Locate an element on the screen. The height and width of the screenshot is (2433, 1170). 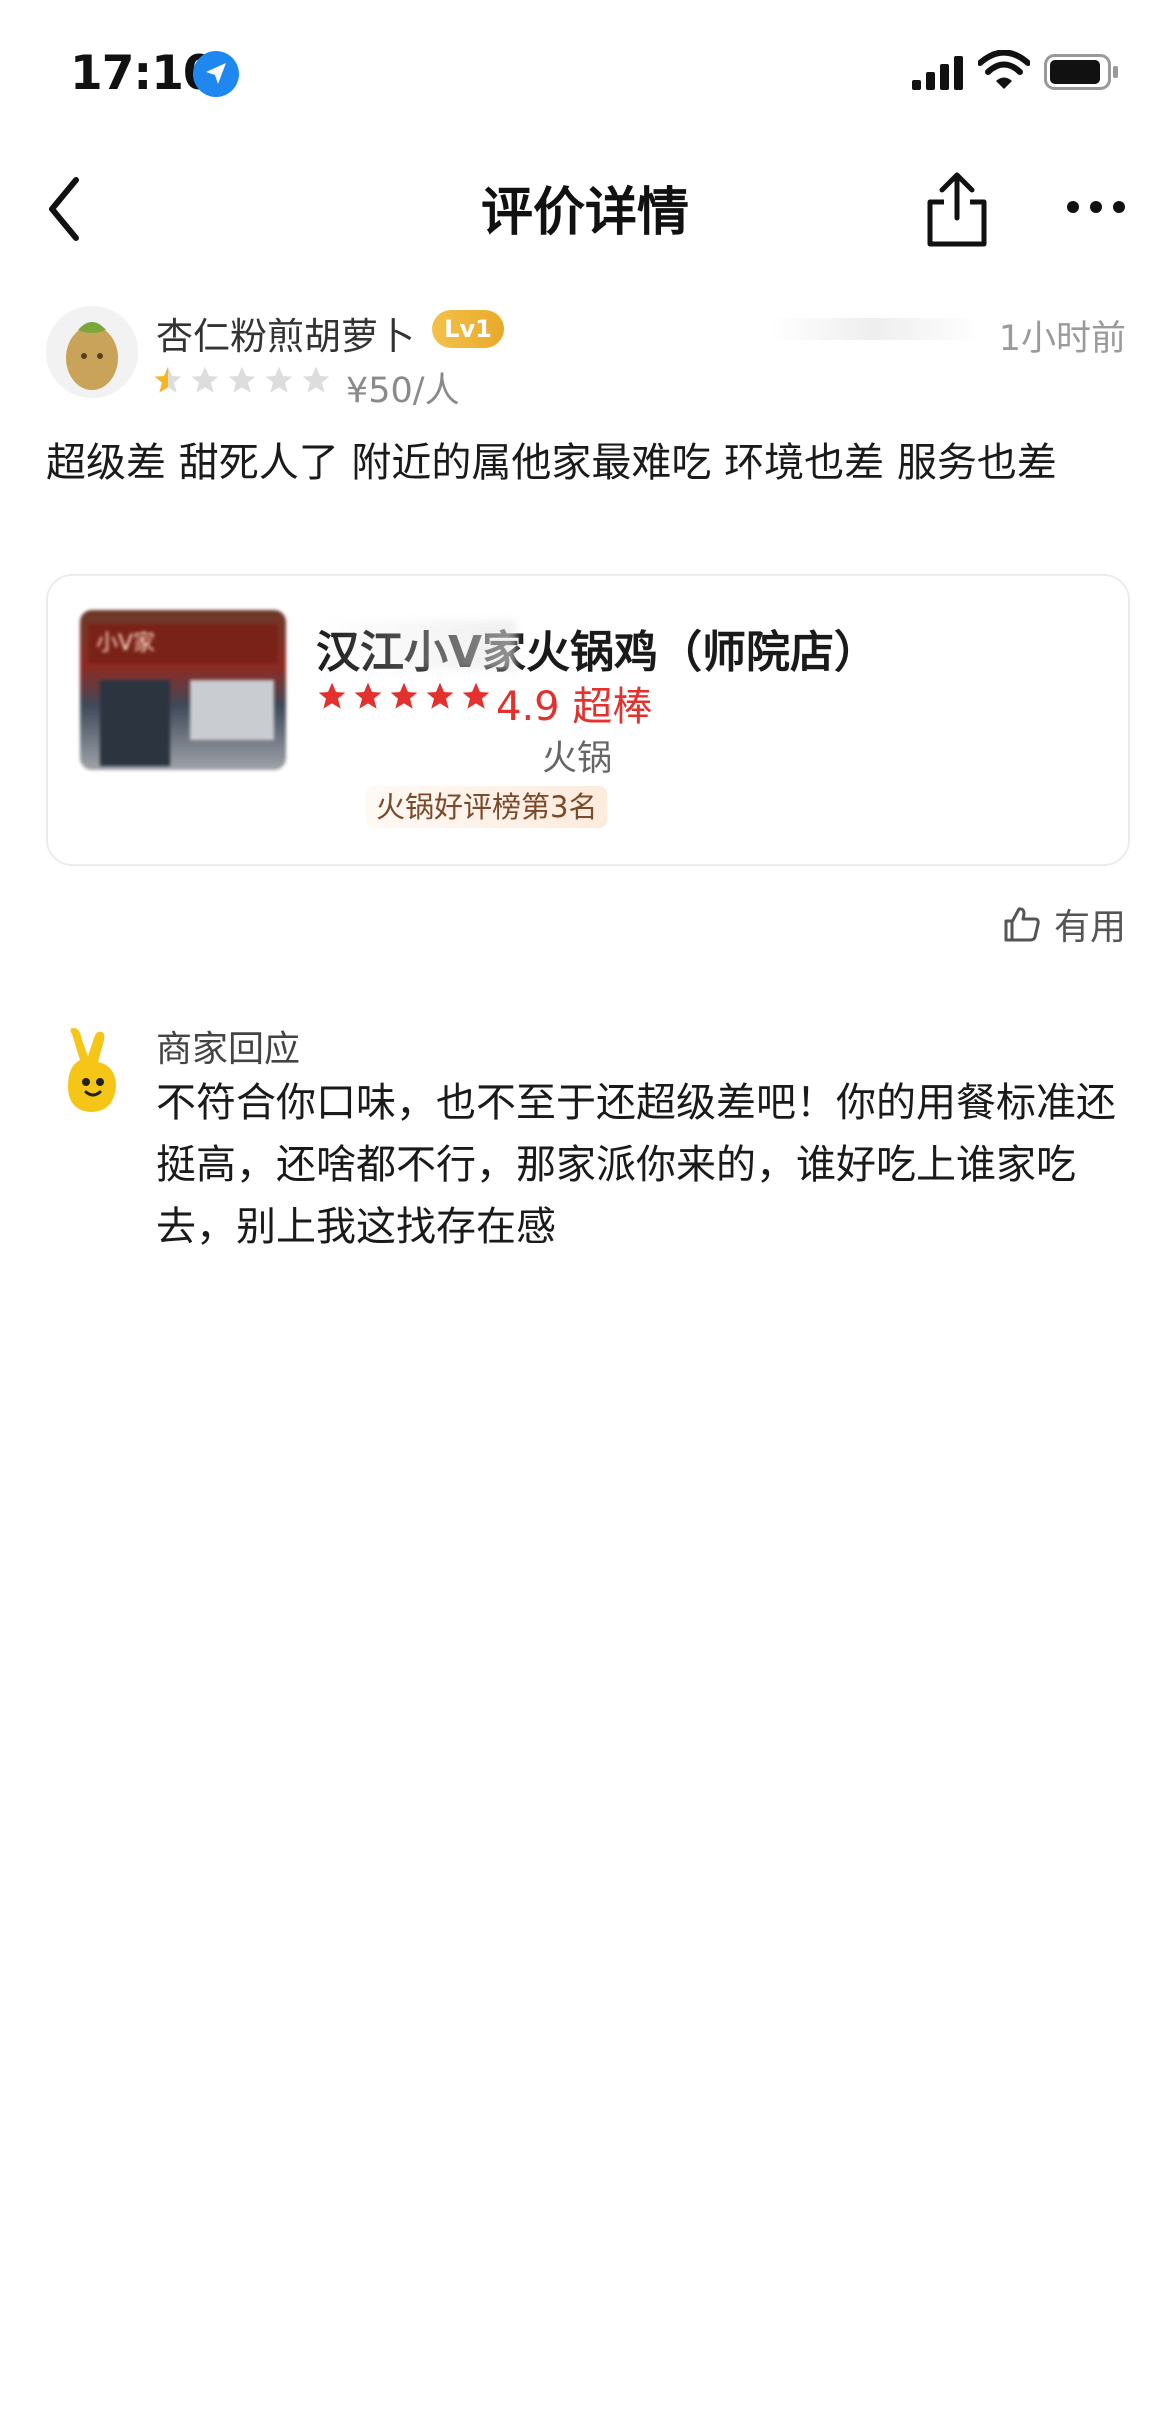
status-bar: 17:10 is located at coordinates (585, 75).